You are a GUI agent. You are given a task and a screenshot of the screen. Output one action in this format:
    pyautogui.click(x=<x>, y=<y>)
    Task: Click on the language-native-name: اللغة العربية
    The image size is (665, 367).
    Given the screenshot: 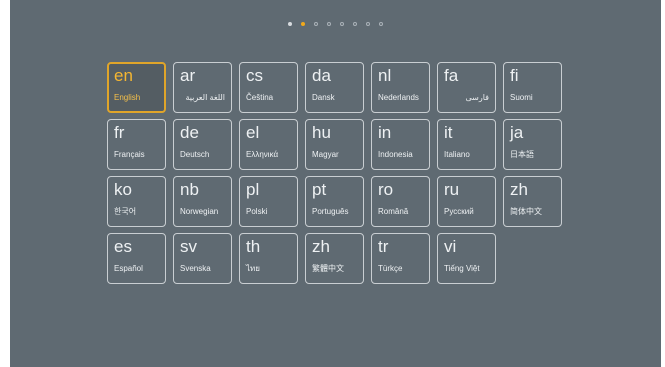 What is the action you would take?
    pyautogui.click(x=205, y=97)
    